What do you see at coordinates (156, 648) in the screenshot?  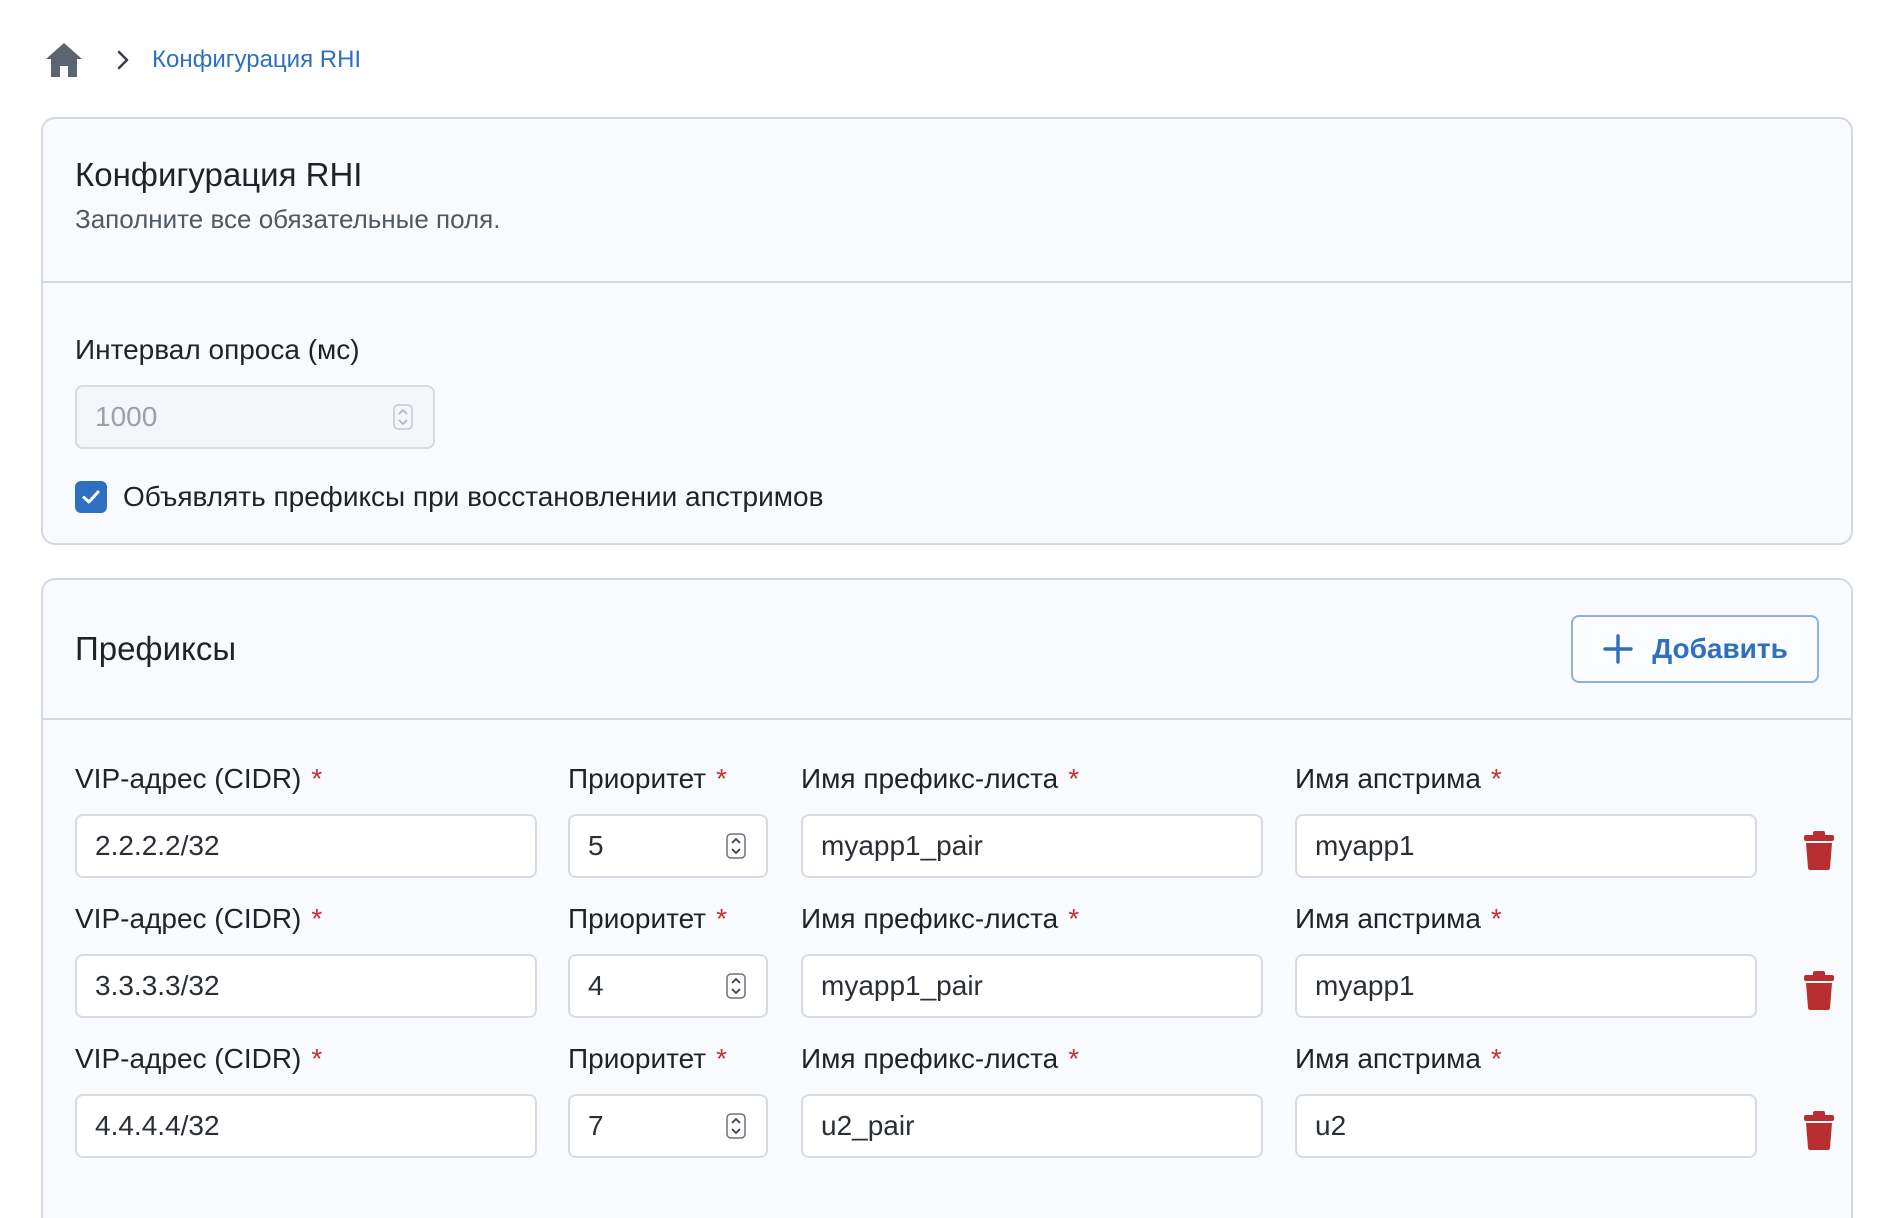 I see `prefixes-title: Префиксы` at bounding box center [156, 648].